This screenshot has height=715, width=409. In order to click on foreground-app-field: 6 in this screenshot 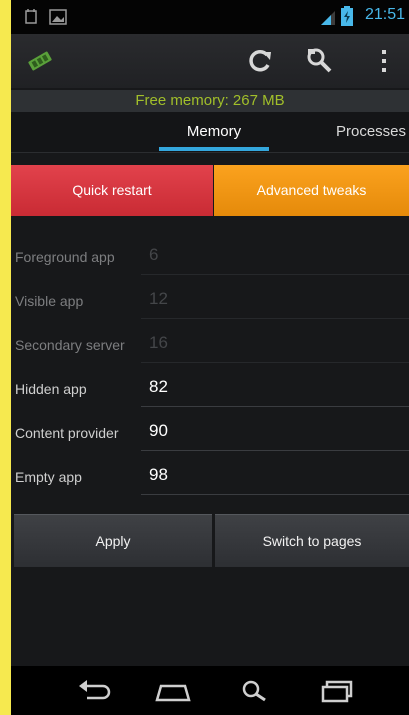, I will do `click(275, 255)`.